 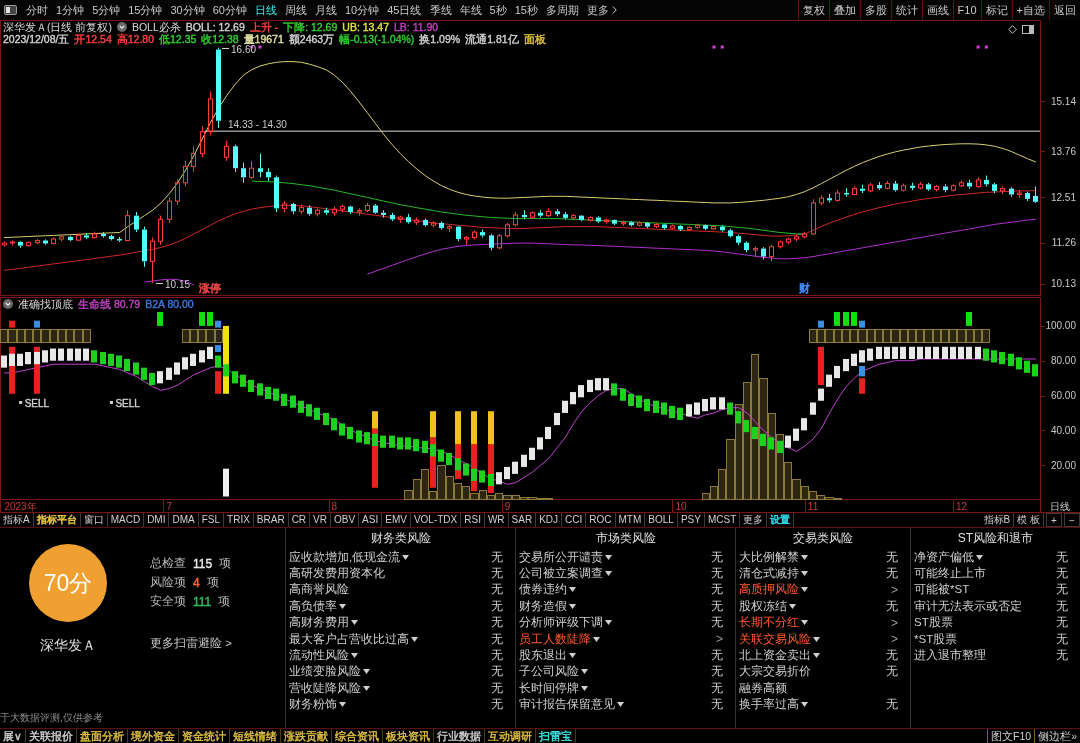 What do you see at coordinates (875, 10) in the screenshot?
I see `toolbar-button: 多股` at bounding box center [875, 10].